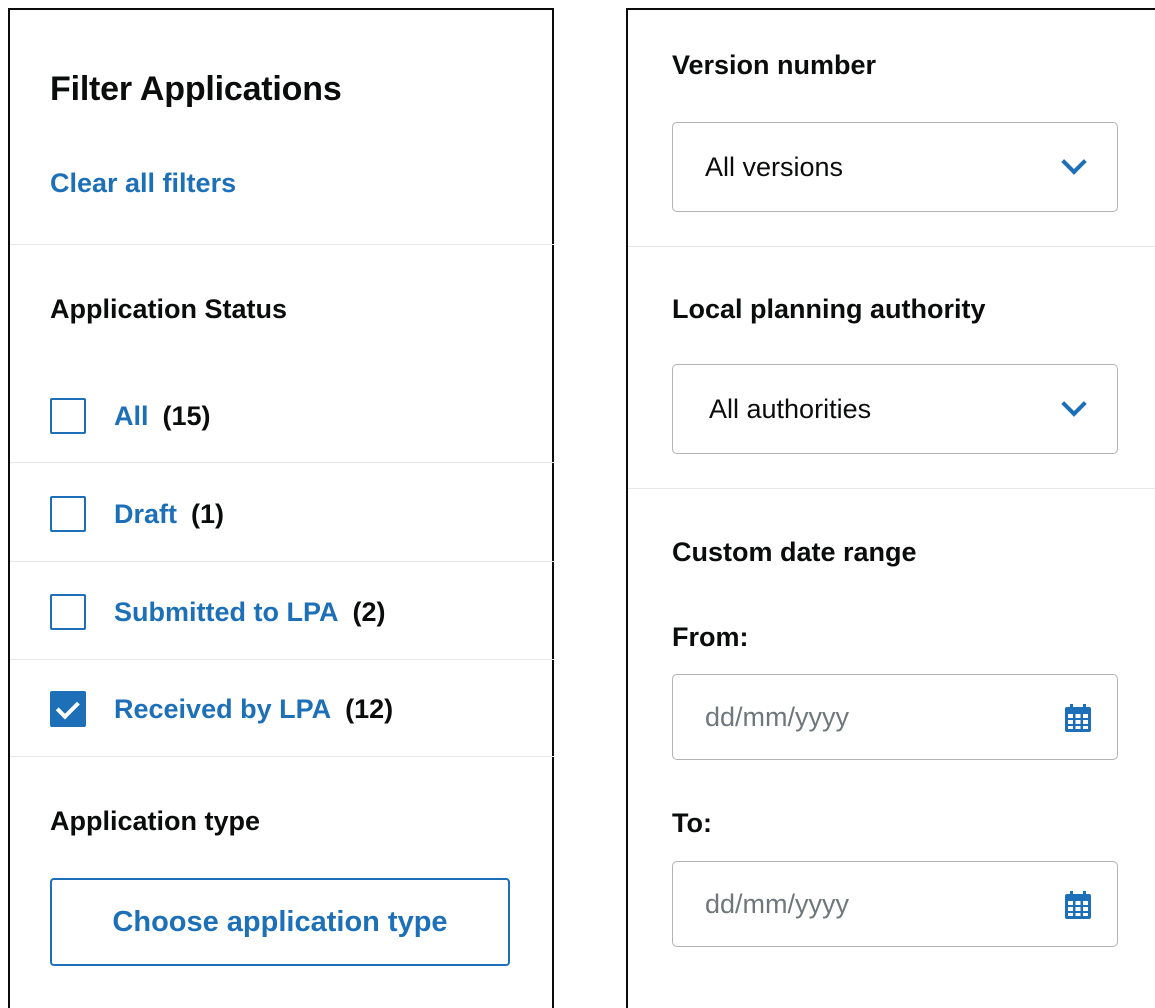 The width and height of the screenshot is (1155, 1008). Describe the element at coordinates (774, 166) in the screenshot. I see `version-select-value: All versions` at that location.